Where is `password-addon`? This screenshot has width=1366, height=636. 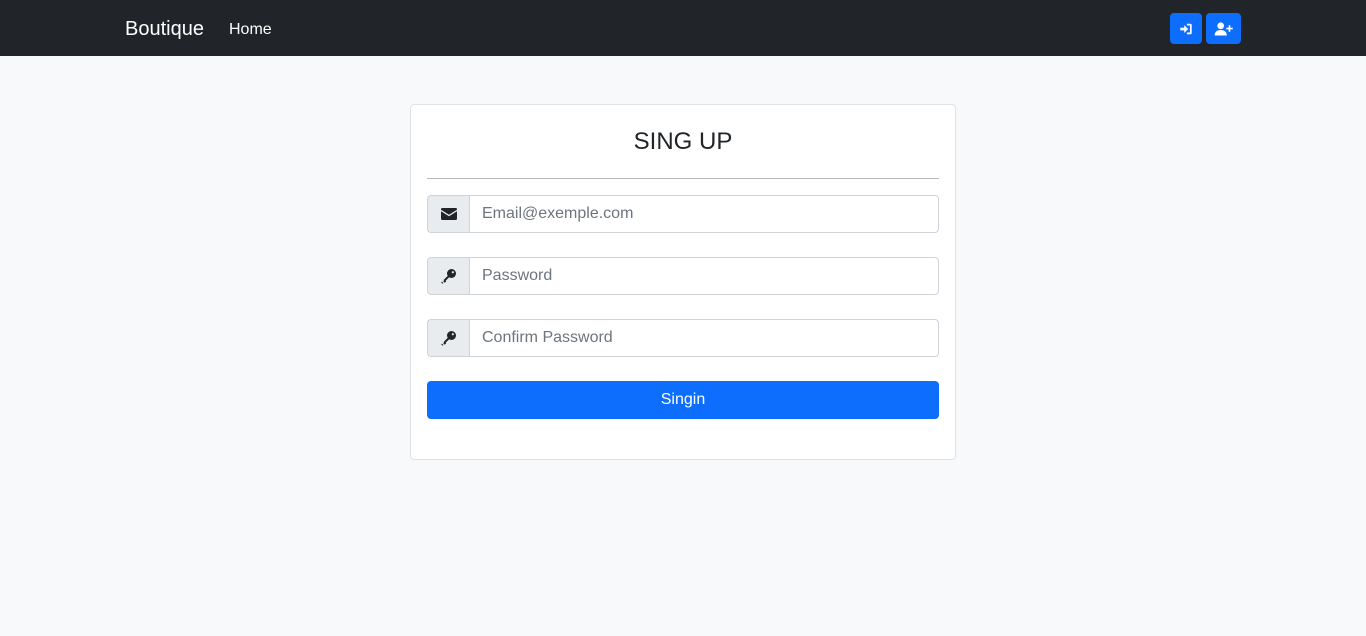 password-addon is located at coordinates (448, 276).